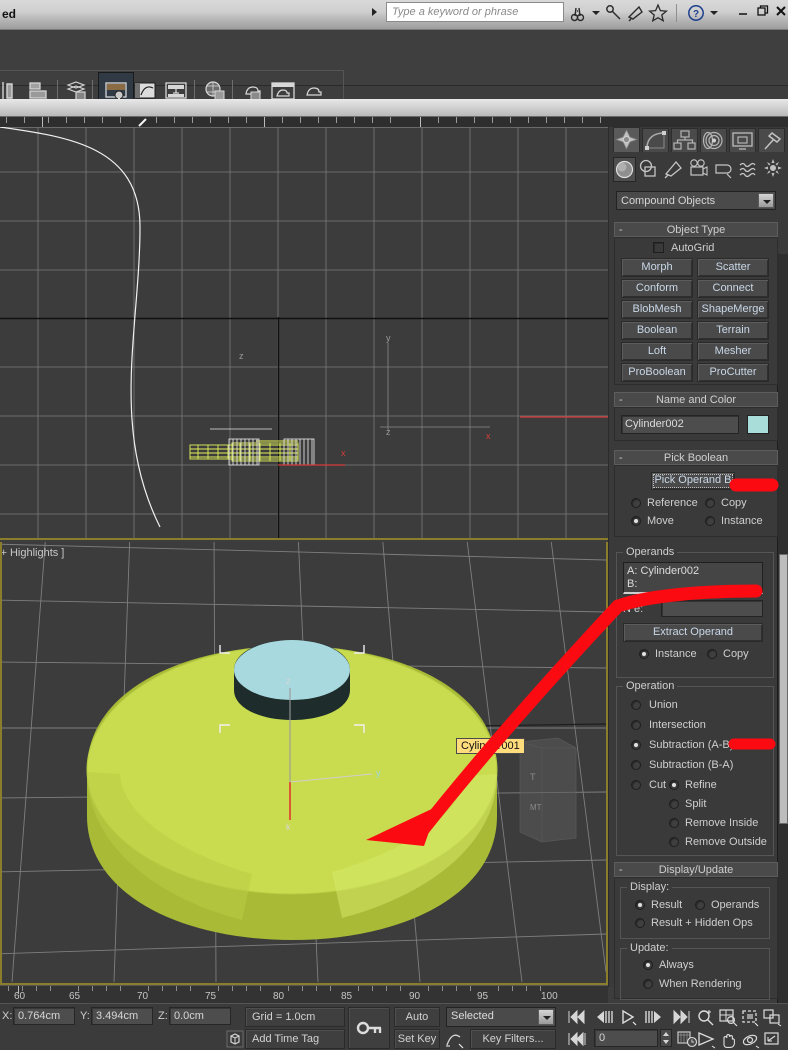 This screenshot has height=1050, width=788. What do you see at coordinates (640, 905) in the screenshot?
I see `display-result-radio` at bounding box center [640, 905].